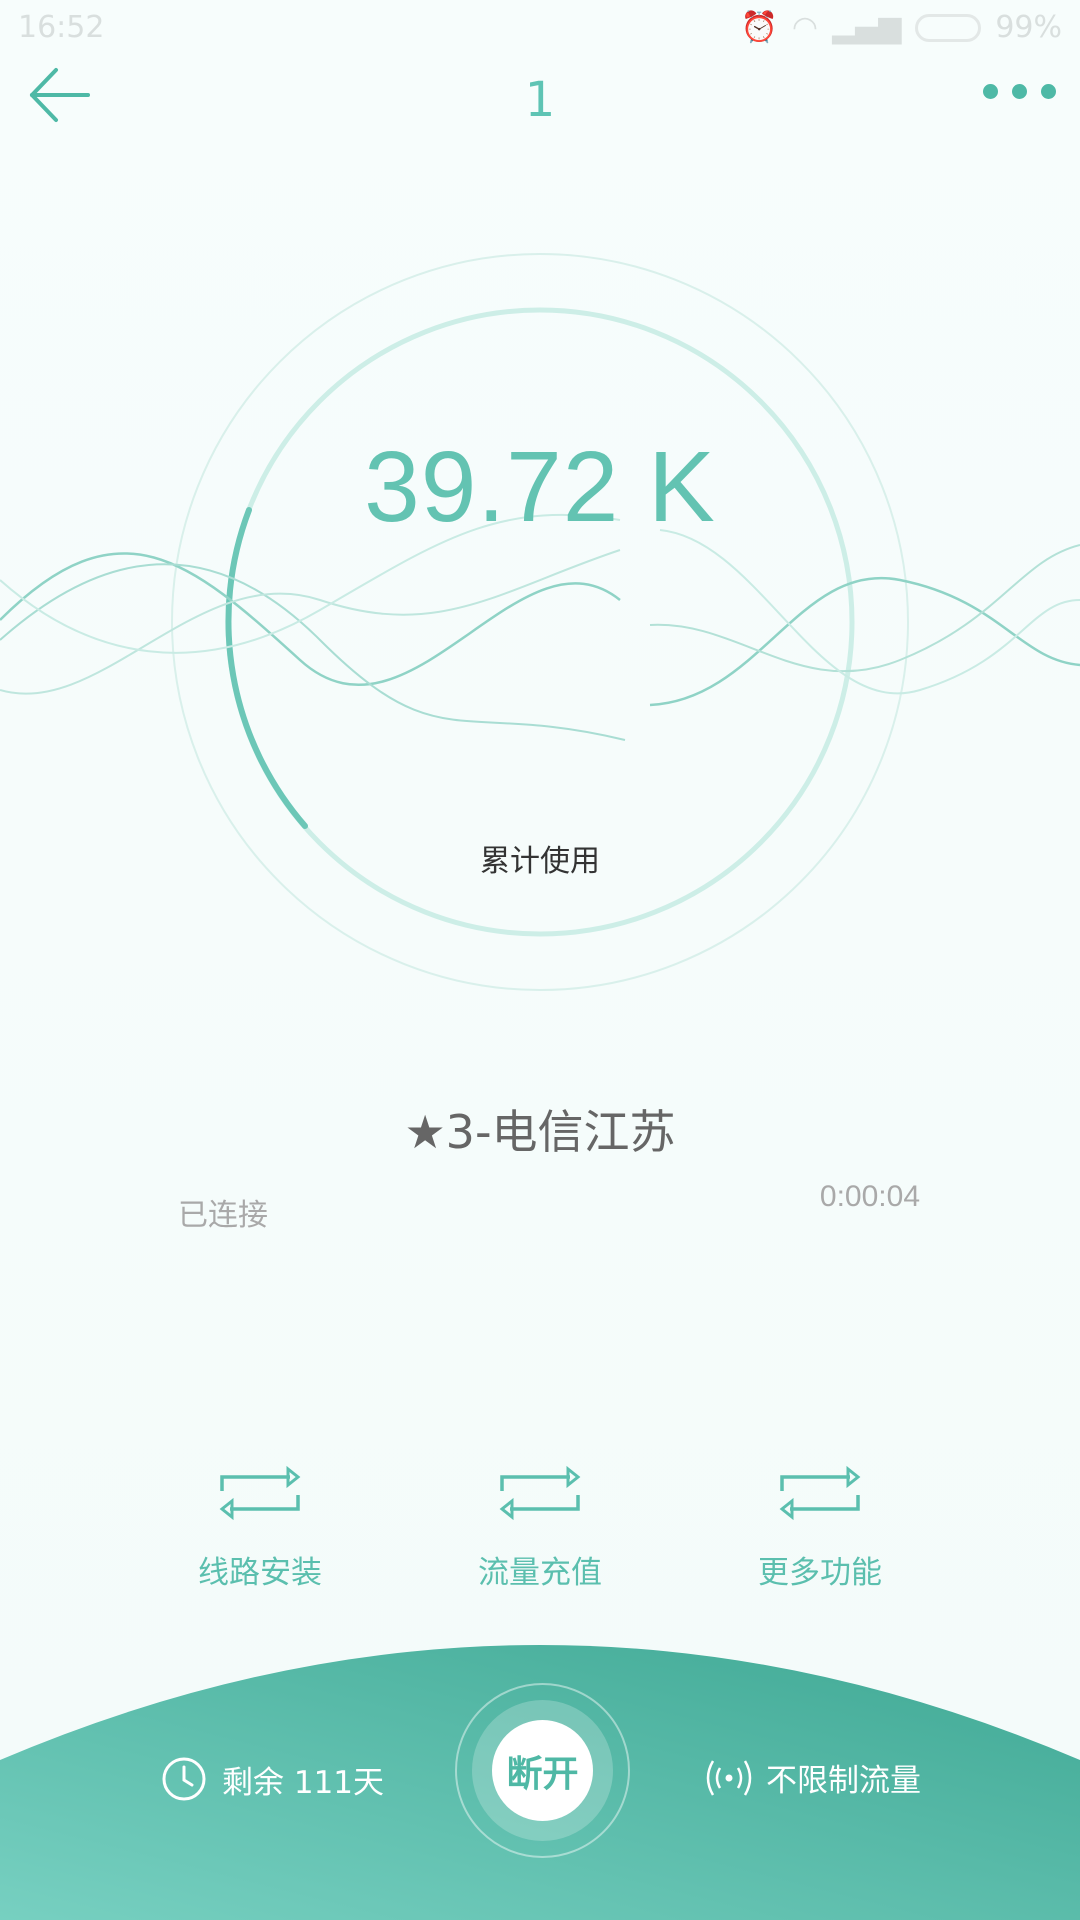  What do you see at coordinates (223, 1215) in the screenshot?
I see `connection-status: 已连接` at bounding box center [223, 1215].